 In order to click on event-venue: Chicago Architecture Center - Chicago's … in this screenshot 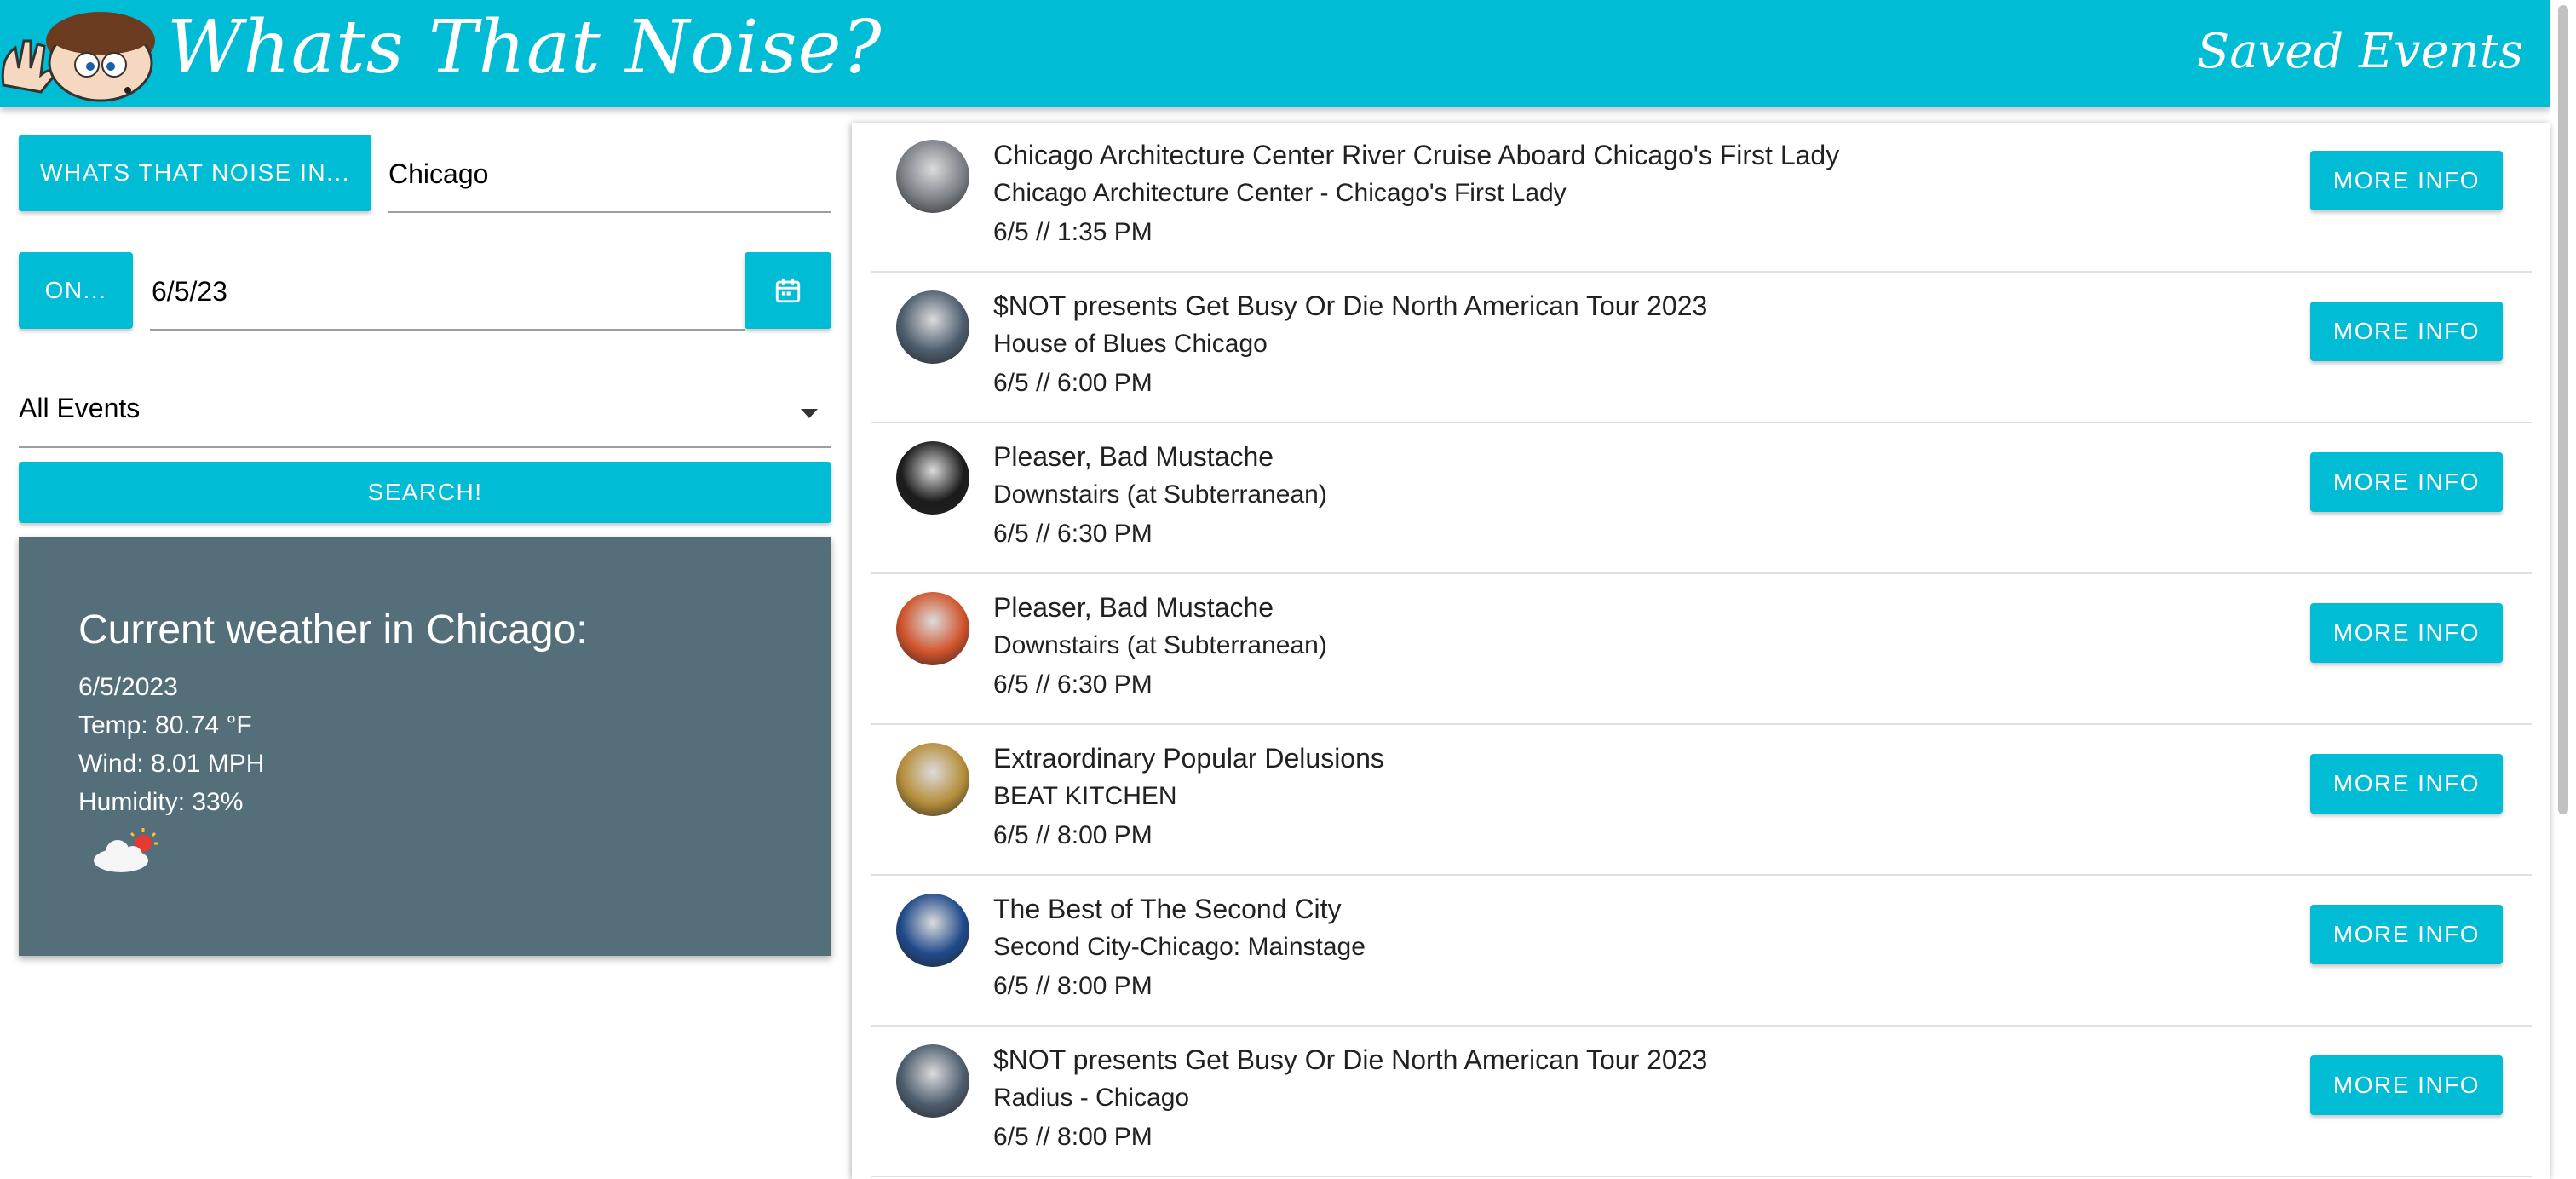, I will do `click(1280, 193)`.